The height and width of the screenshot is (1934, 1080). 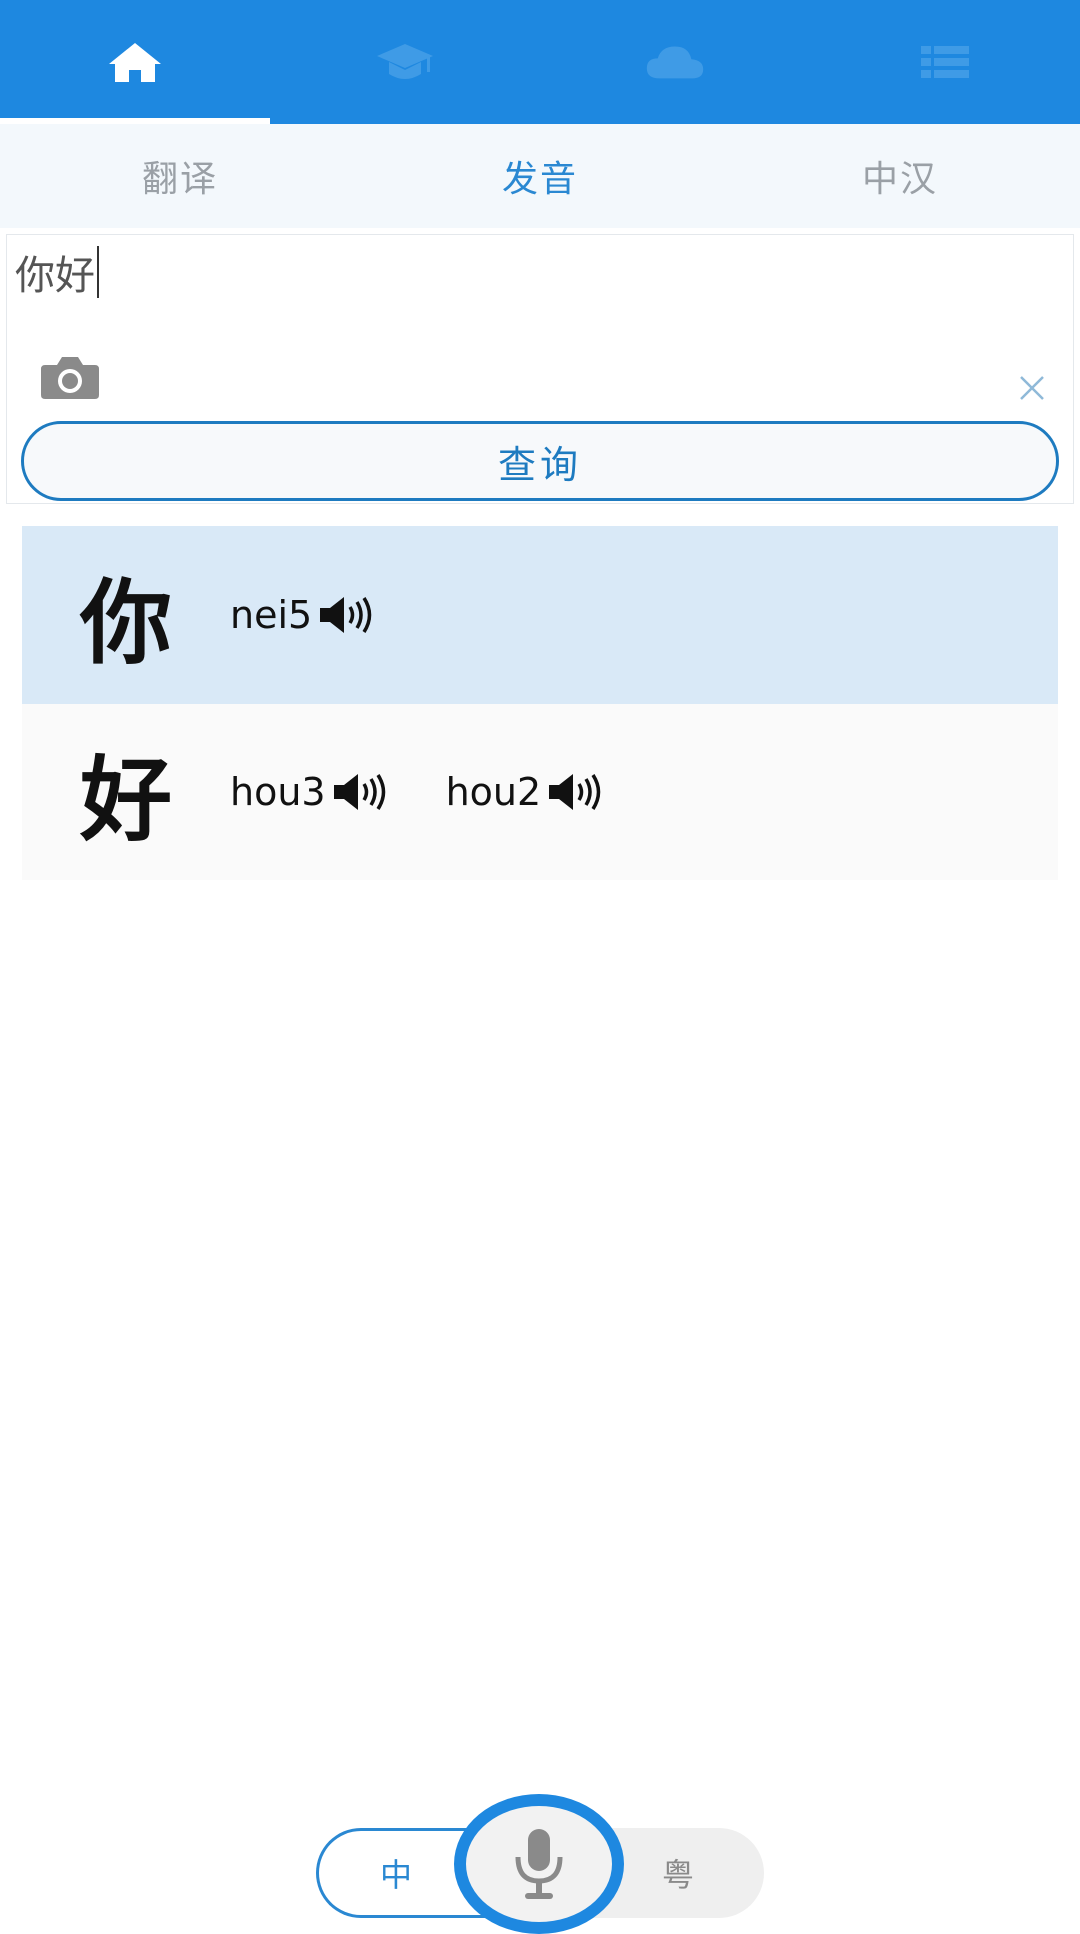 I want to click on home-icon, so click(x=135, y=62).